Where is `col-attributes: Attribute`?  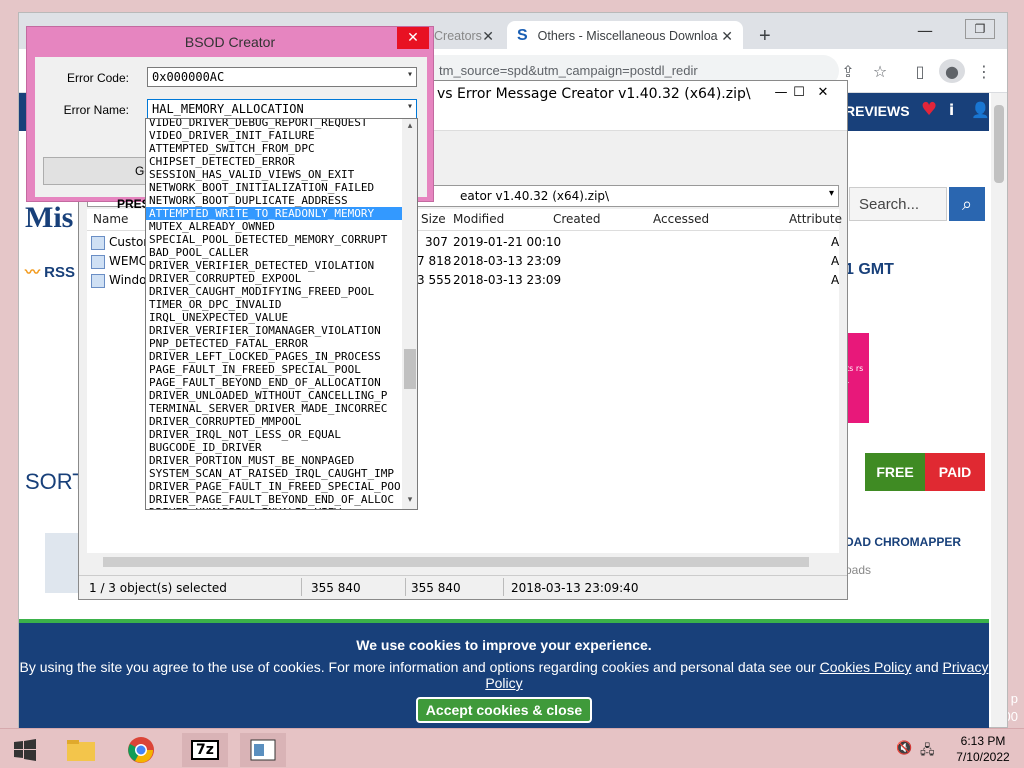 col-attributes: Attribute is located at coordinates (815, 219).